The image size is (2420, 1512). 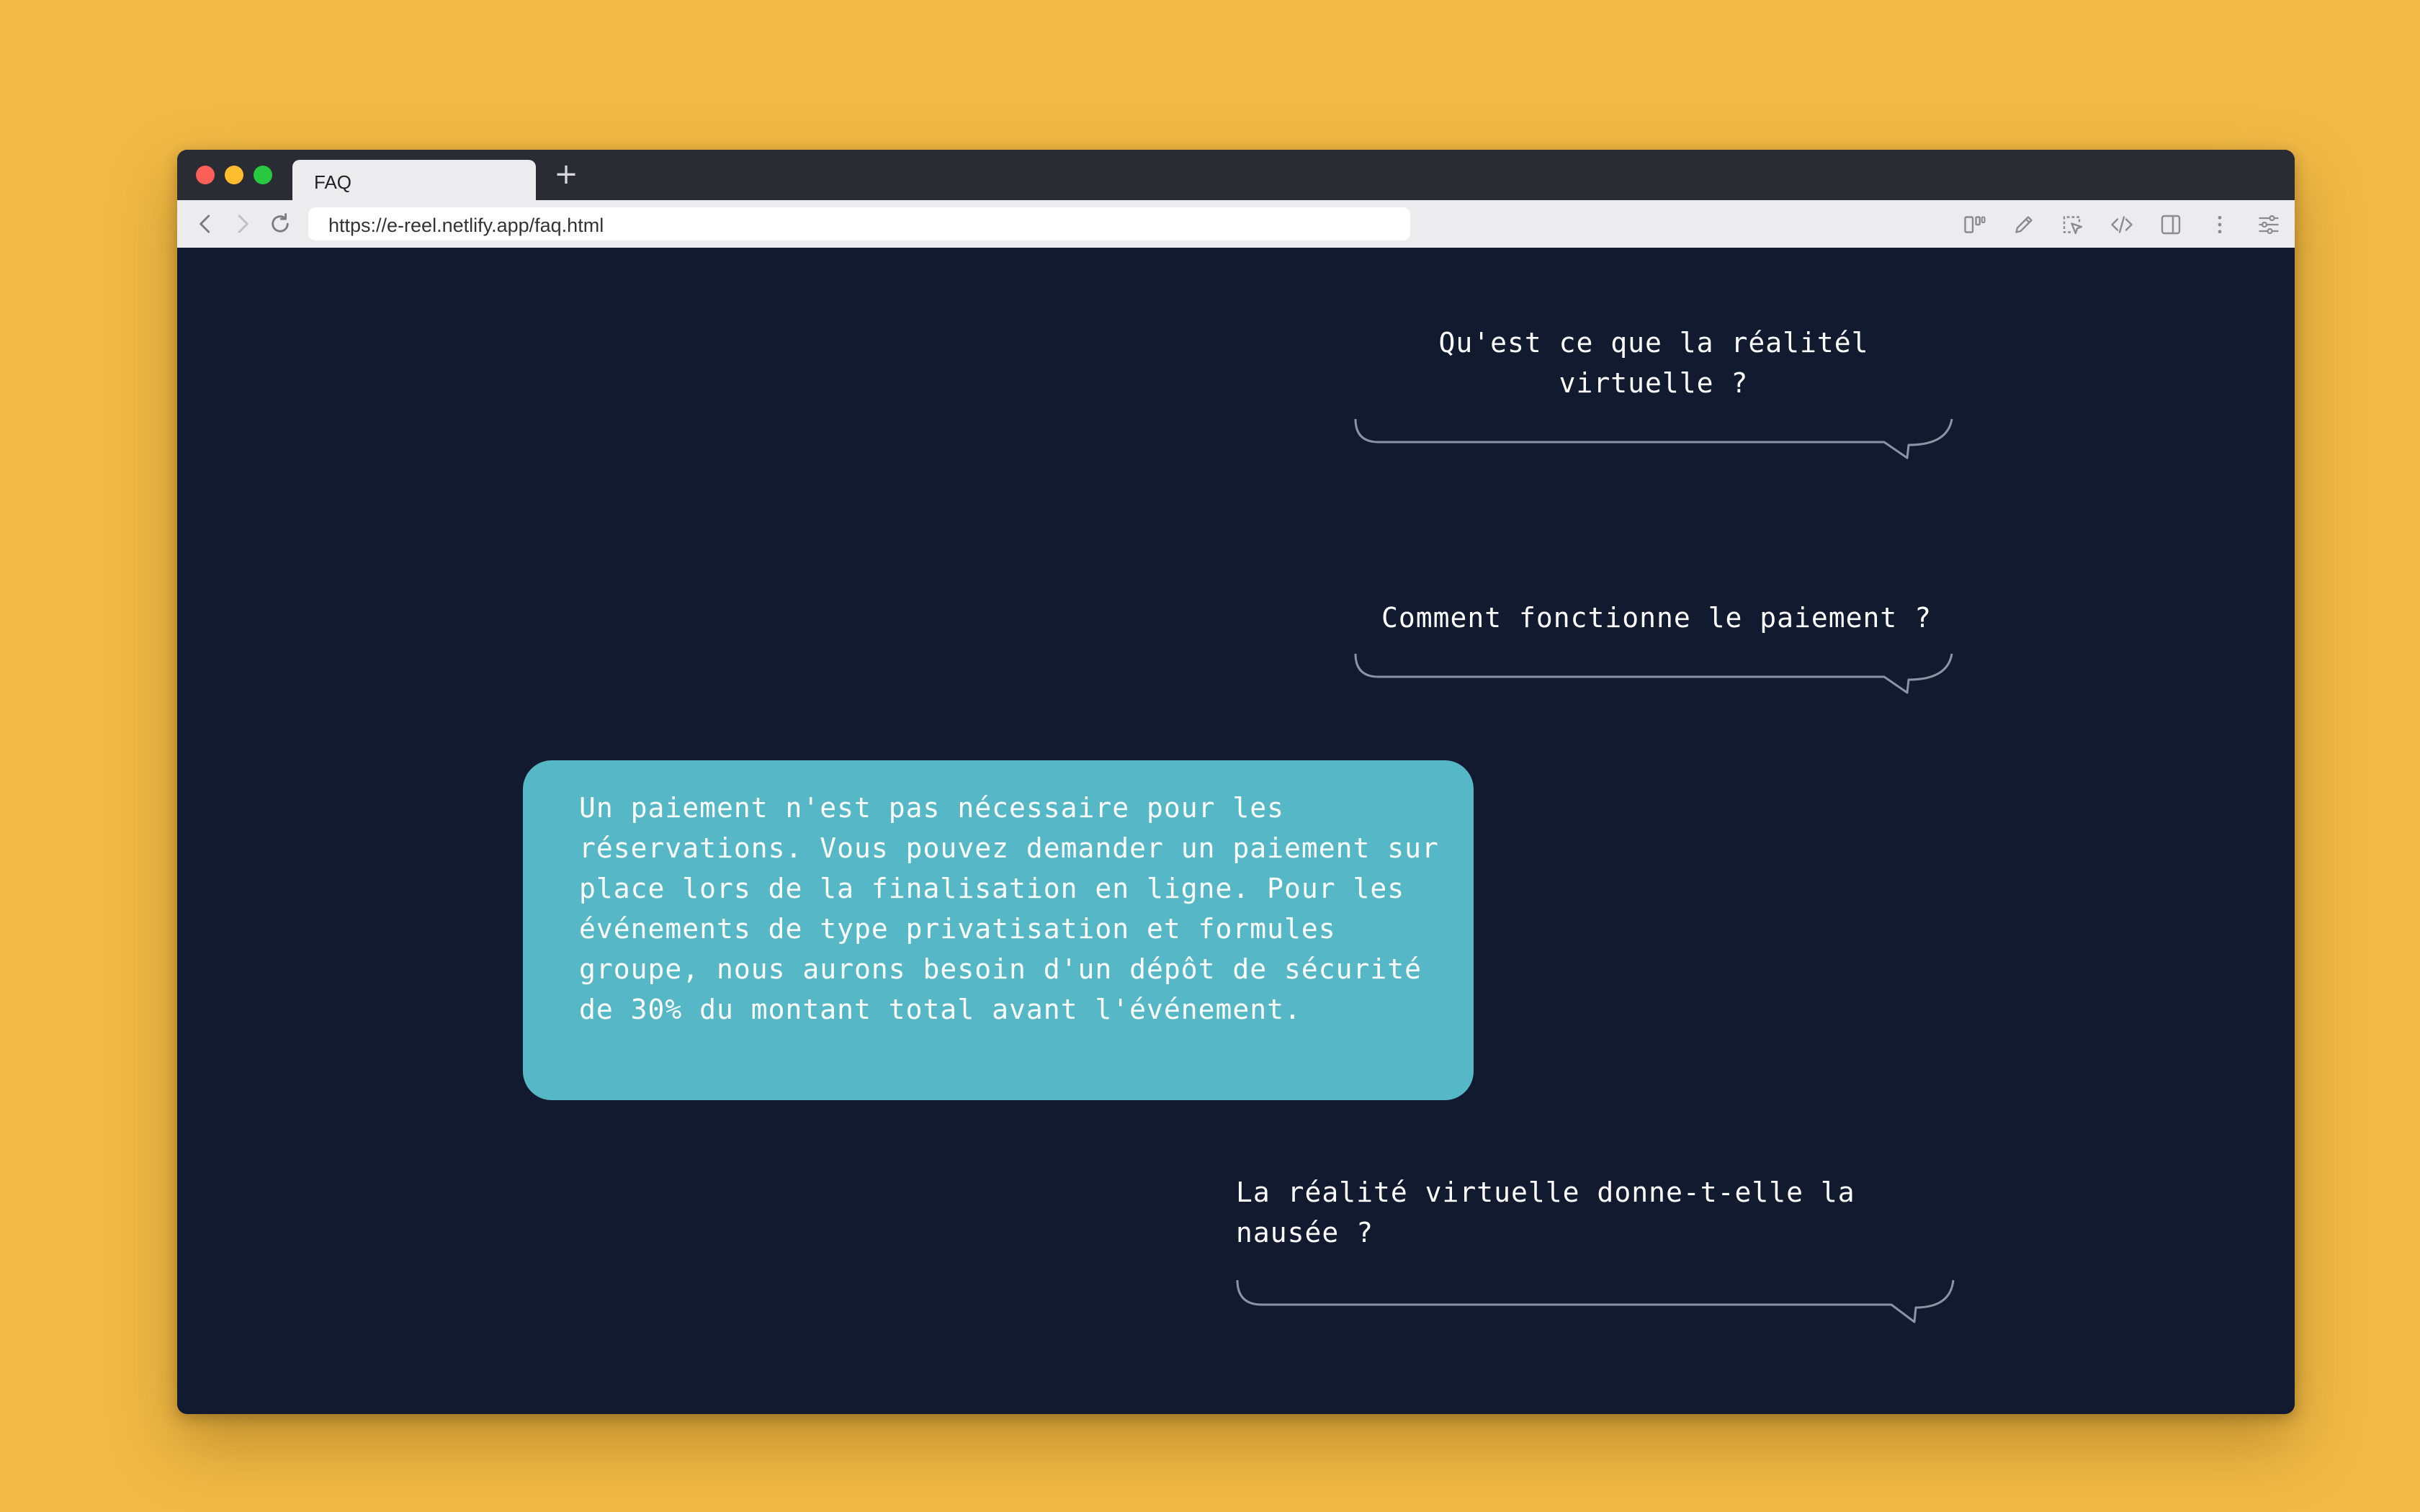 I want to click on code-icon, so click(x=2122, y=225).